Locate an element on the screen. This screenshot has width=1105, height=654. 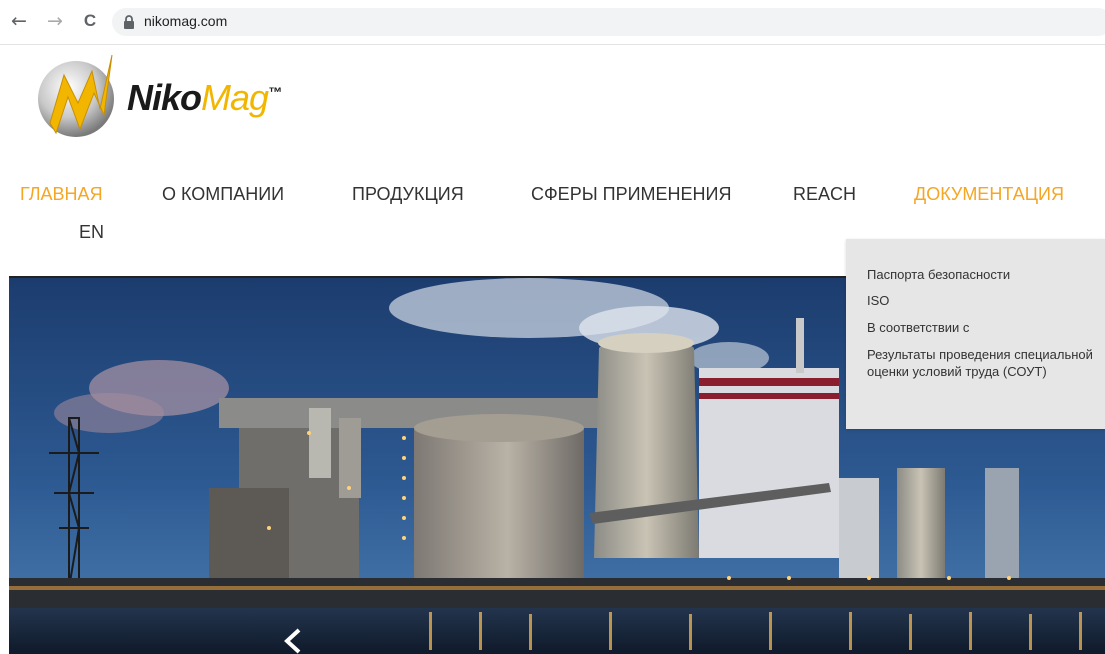
reload-icon: C is located at coordinates (90, 21).